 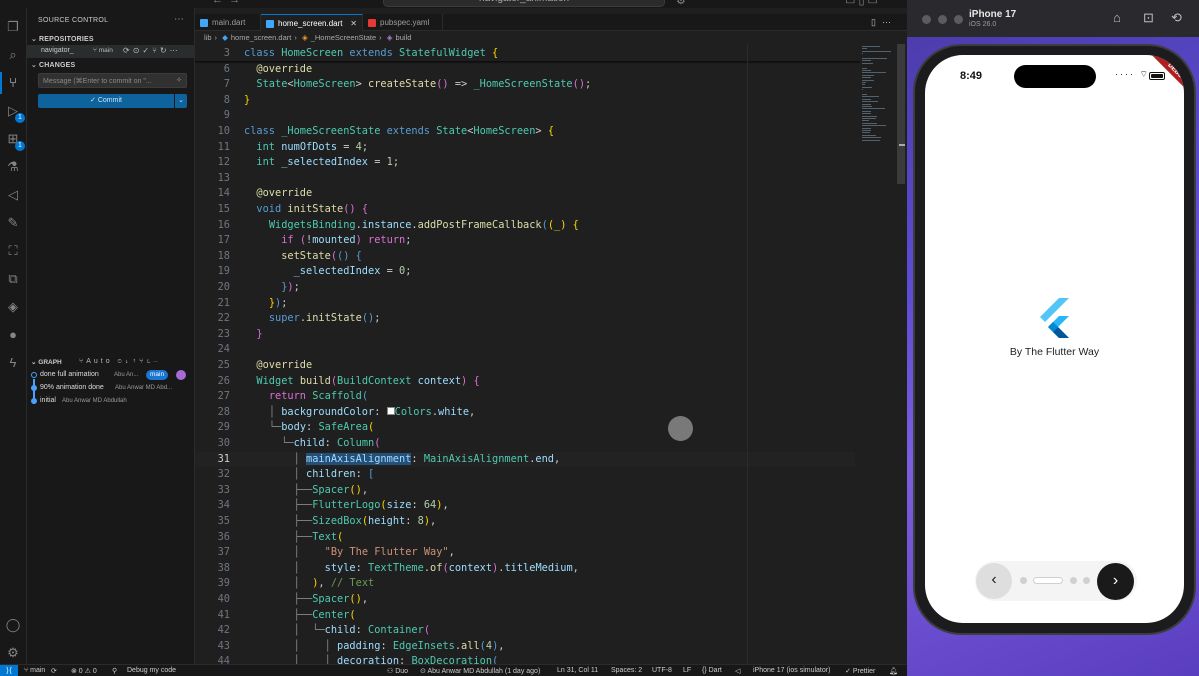 What do you see at coordinates (525, 148) in the screenshot?
I see `code-line: 11 int numOfDots = 4;` at bounding box center [525, 148].